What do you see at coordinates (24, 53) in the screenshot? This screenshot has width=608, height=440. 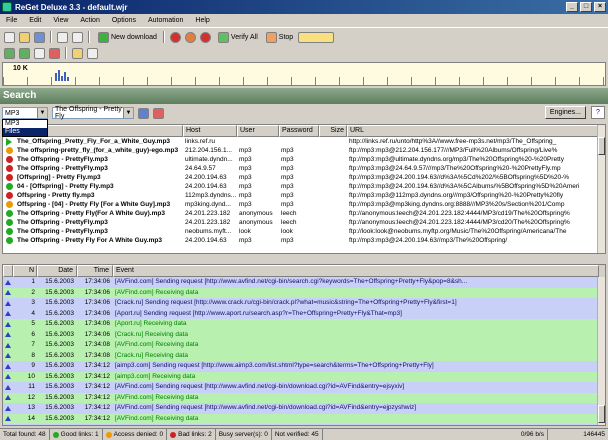 I see `filter-down-icon` at bounding box center [24, 53].